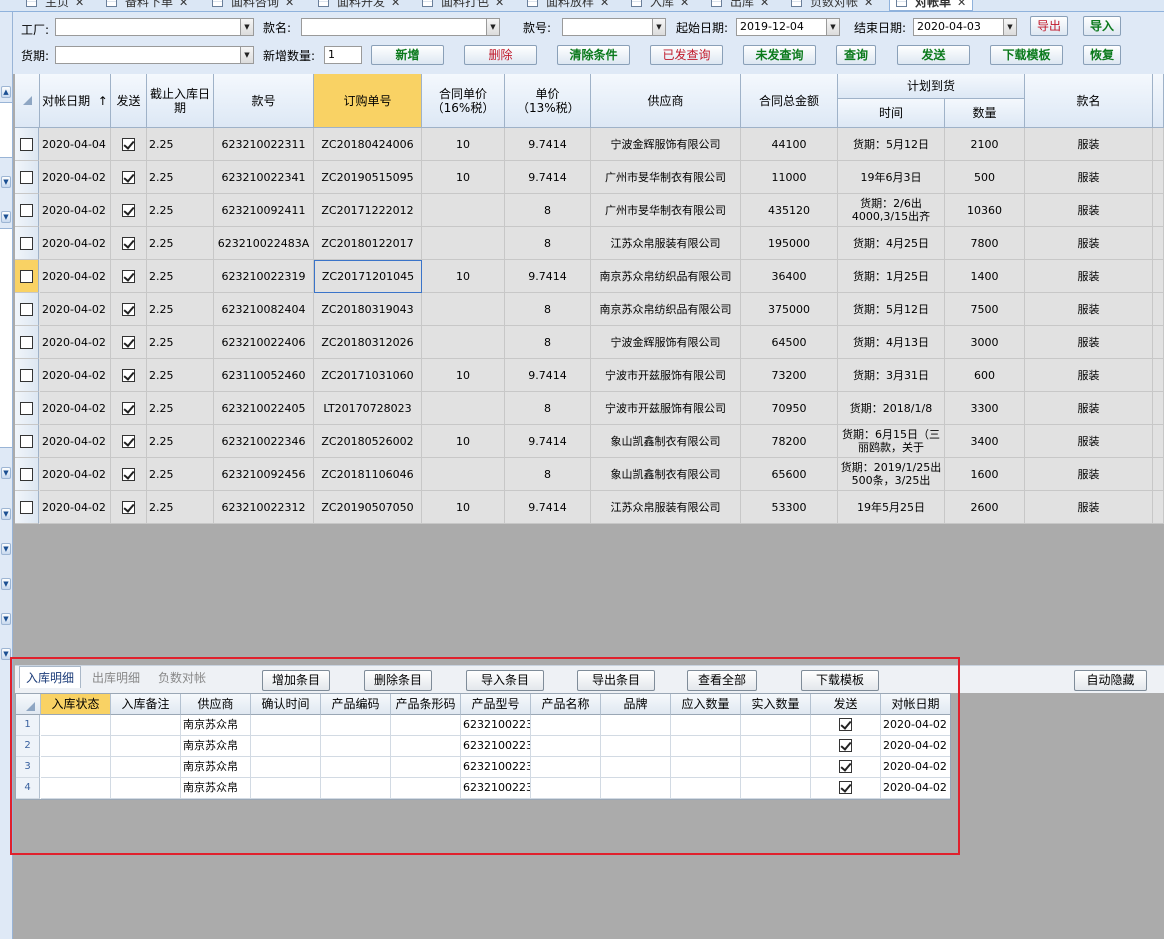 This screenshot has width=1164, height=939. I want to click on cell-total: 435120, so click(789, 210).